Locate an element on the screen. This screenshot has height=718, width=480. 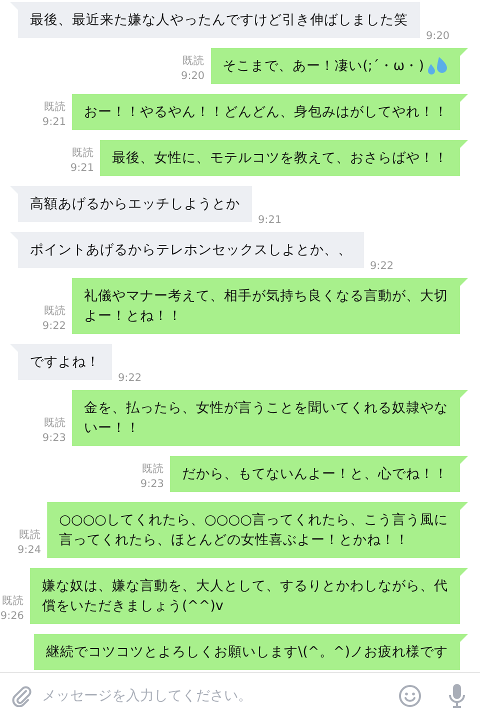
message-bubble: 継続でコツコツとよろしくお願いします\(^。^)ノお疲れ様です is located at coordinates (251, 652).